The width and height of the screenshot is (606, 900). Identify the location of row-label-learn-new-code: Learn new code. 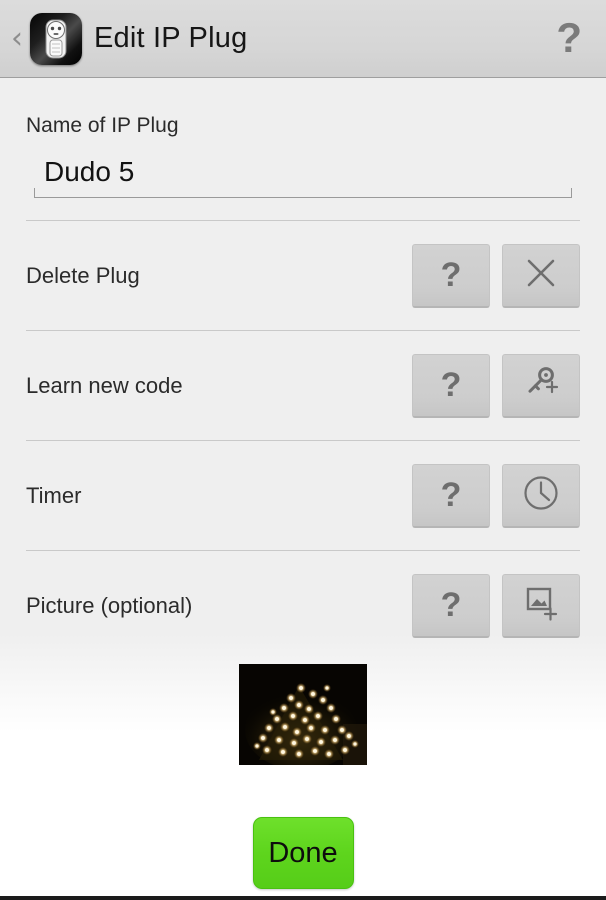
(104, 385).